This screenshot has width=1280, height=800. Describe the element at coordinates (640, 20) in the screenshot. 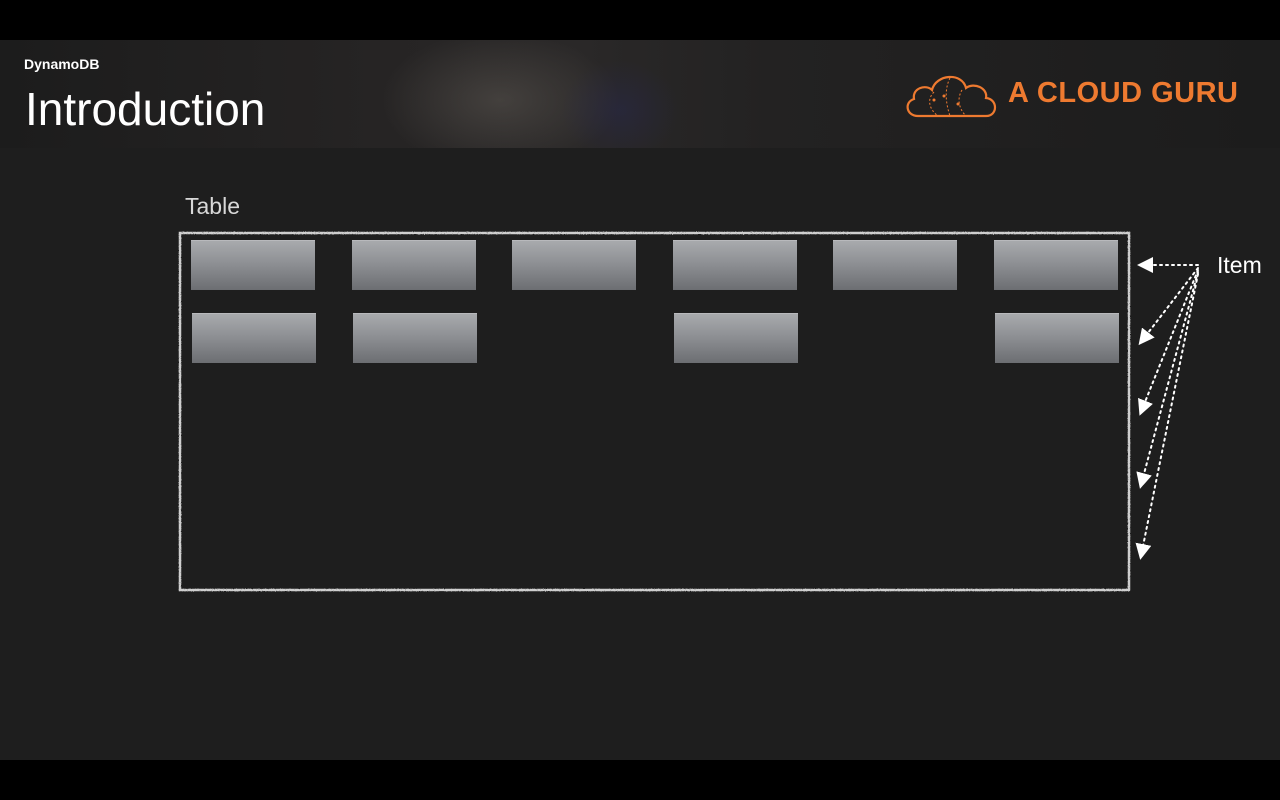

I see `letterbox-top` at that location.